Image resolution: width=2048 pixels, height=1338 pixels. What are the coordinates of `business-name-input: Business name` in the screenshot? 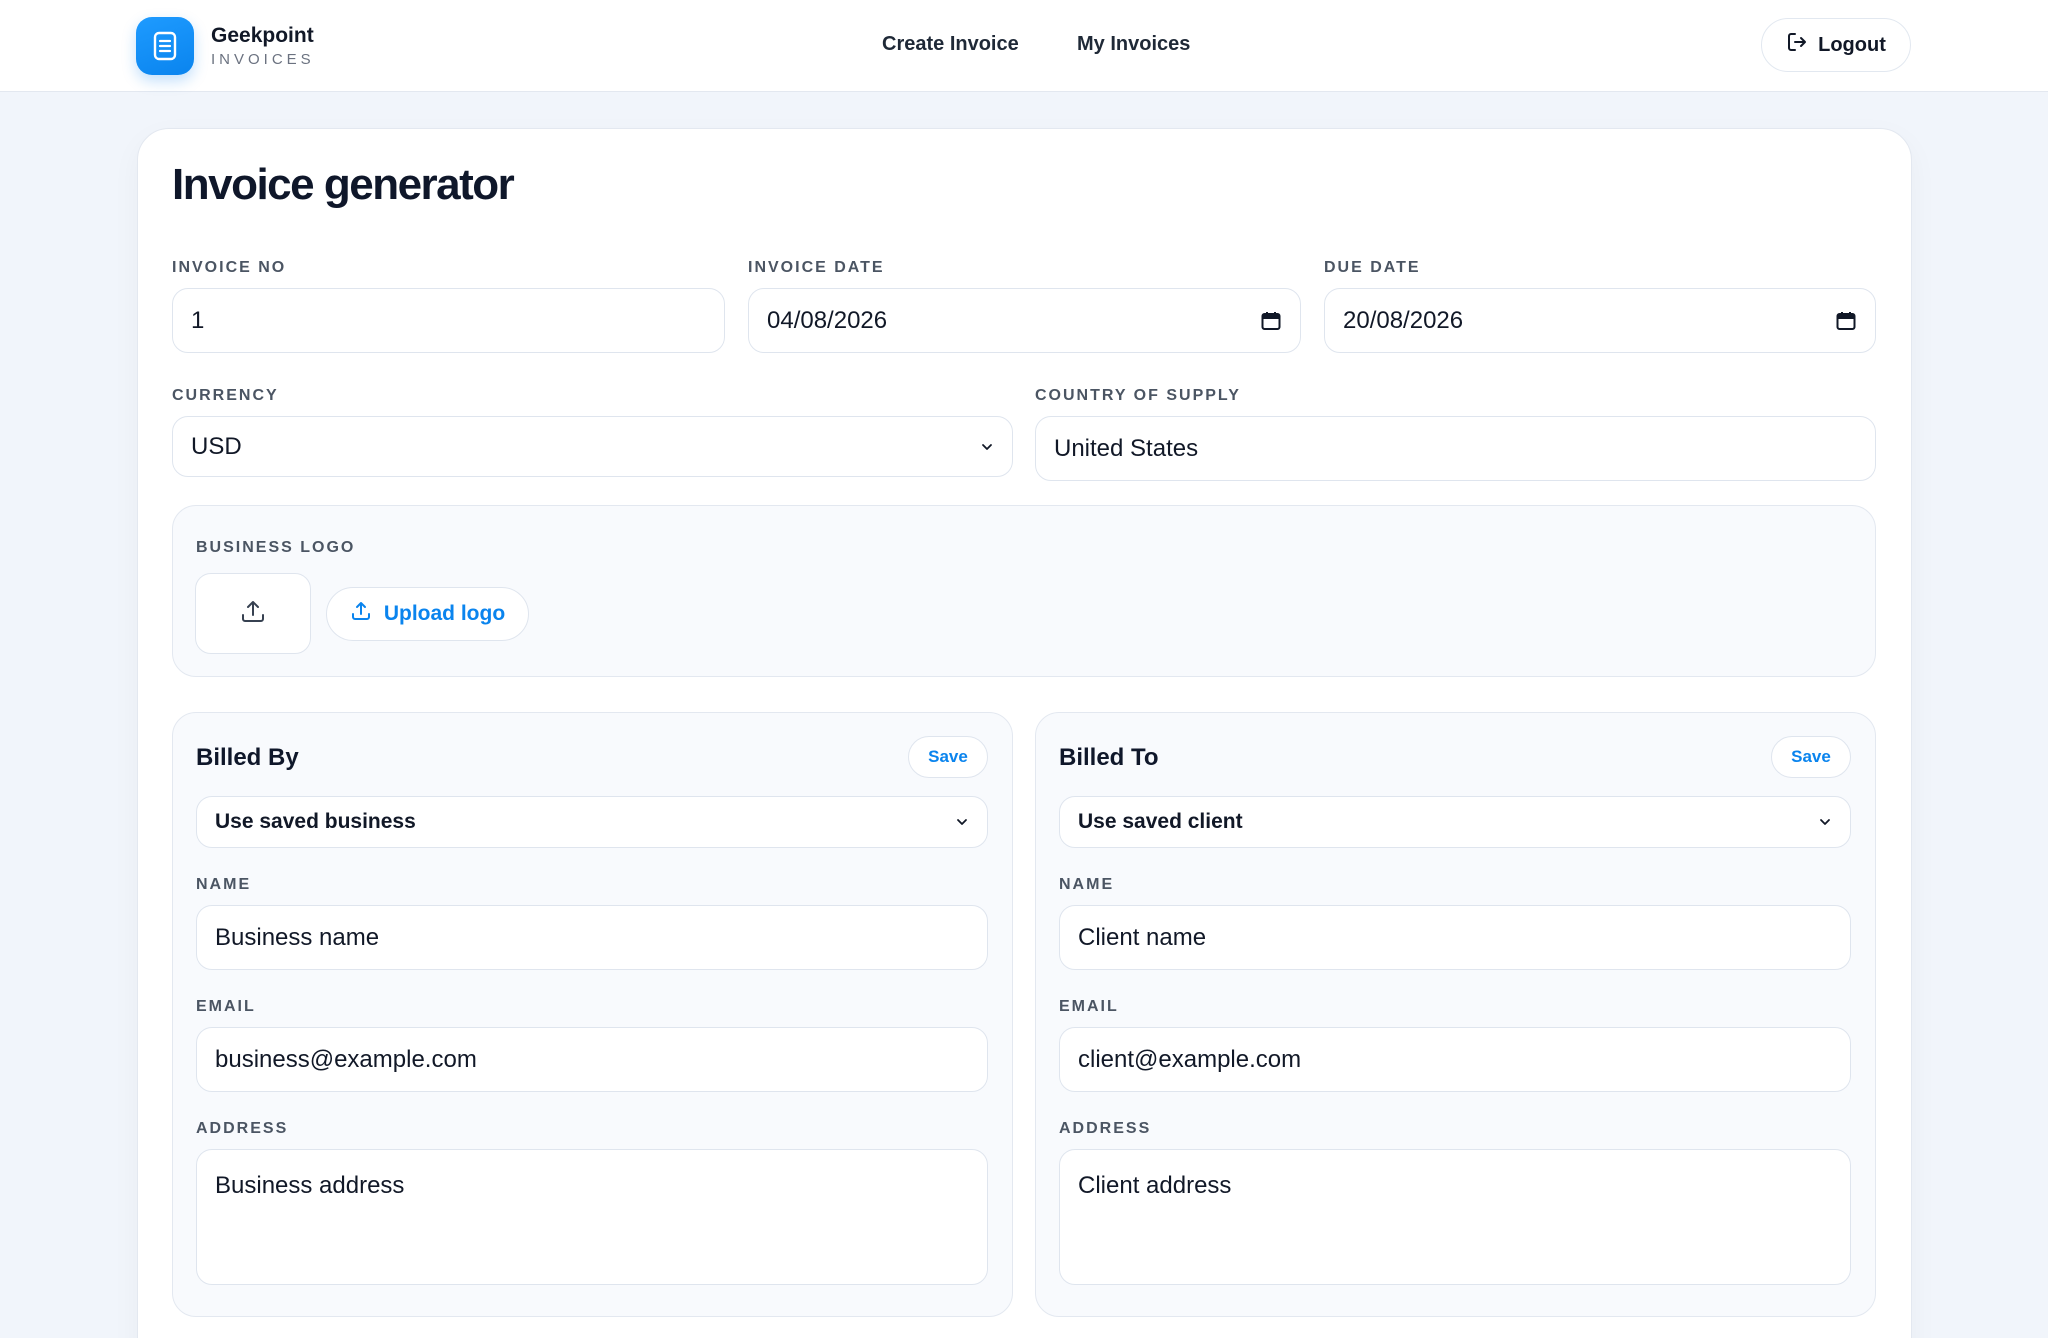 It's located at (592, 937).